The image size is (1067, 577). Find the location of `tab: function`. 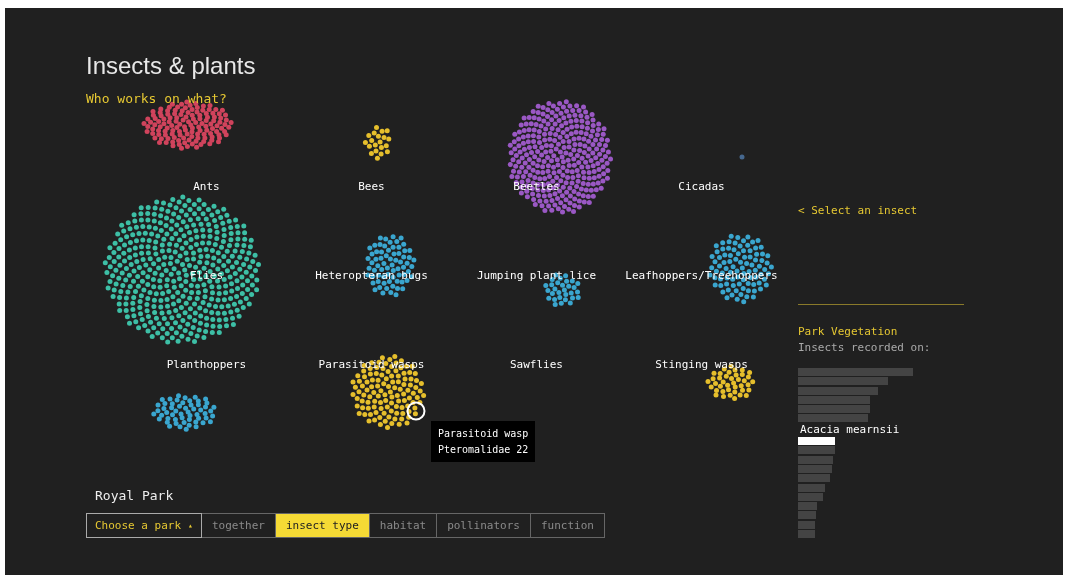

tab: function is located at coordinates (568, 525).